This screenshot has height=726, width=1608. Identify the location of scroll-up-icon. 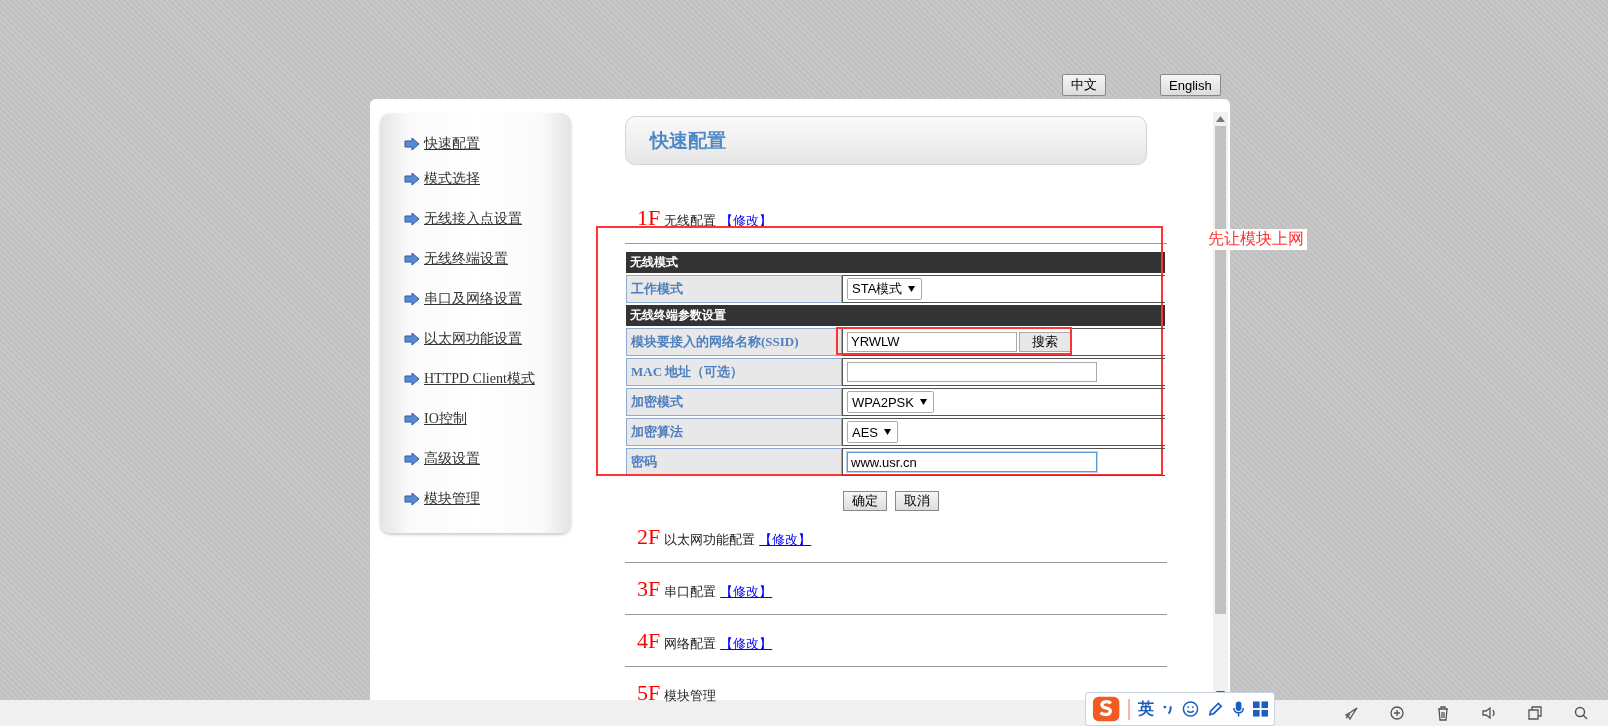
(1220, 119).